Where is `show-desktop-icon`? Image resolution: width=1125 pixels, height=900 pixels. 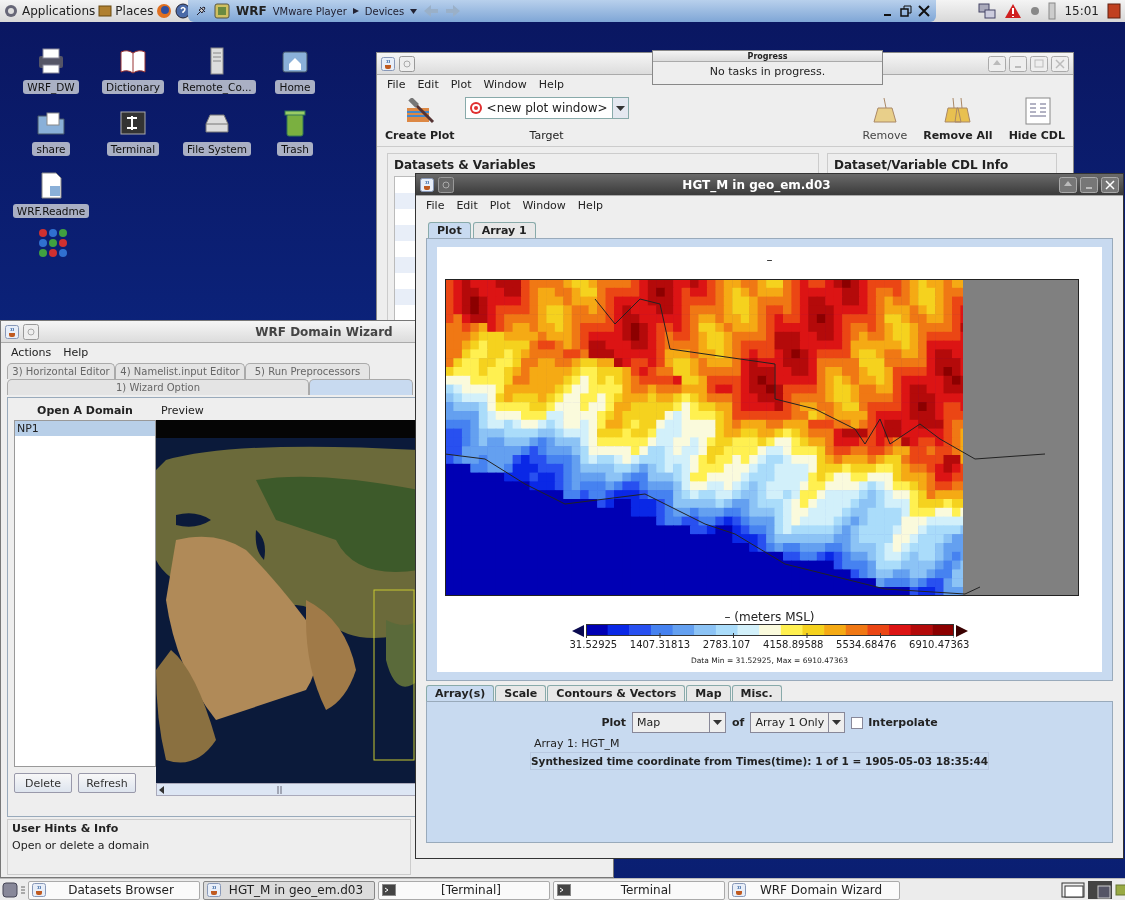
show-desktop-icon is located at coordinates (10, 890).